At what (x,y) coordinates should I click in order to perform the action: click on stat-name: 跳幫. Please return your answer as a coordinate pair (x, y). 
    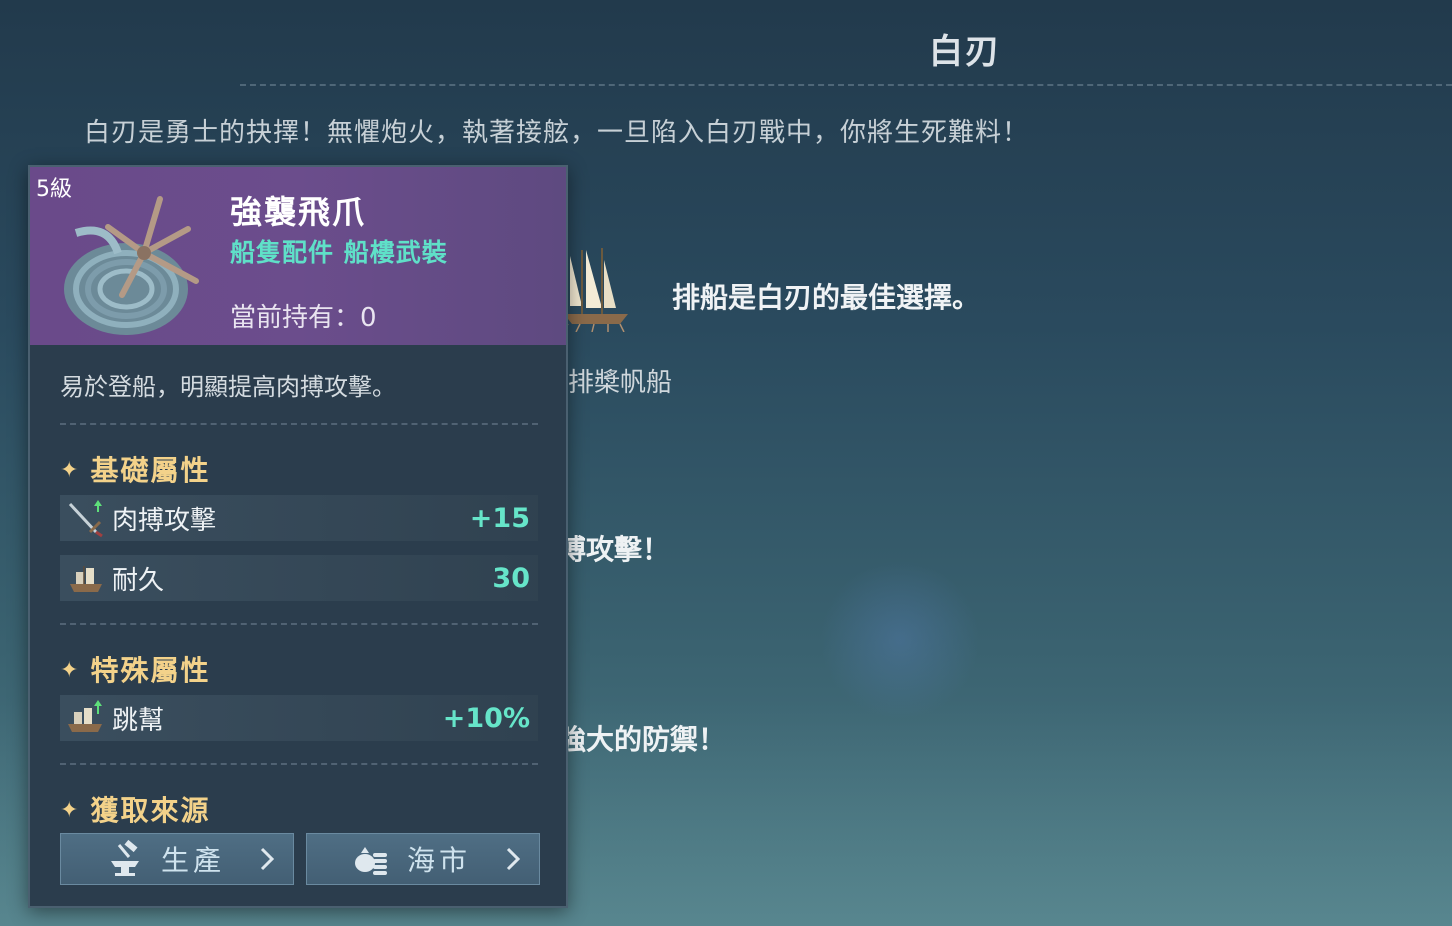
    Looking at the image, I should click on (138, 720).